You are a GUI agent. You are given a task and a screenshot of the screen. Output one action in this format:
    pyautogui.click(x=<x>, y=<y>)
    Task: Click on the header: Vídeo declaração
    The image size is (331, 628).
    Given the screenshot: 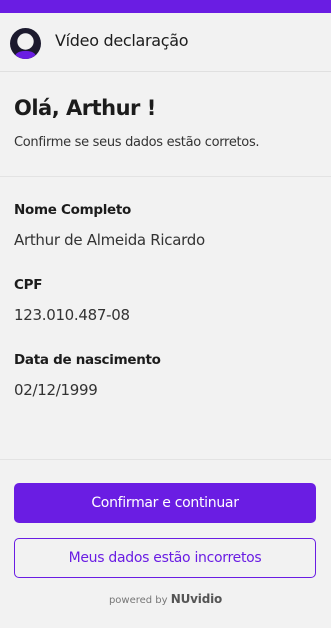 What is the action you would take?
    pyautogui.click(x=165, y=42)
    